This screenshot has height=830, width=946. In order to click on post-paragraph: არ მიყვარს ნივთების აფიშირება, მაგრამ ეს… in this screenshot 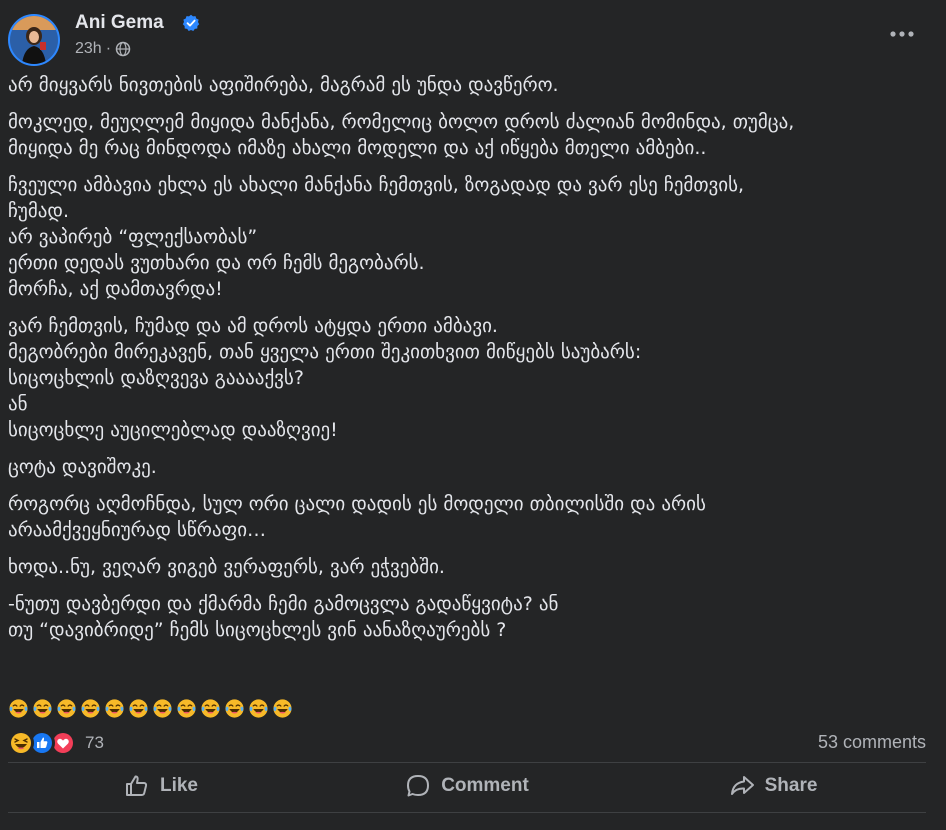, I will do `click(467, 85)`.